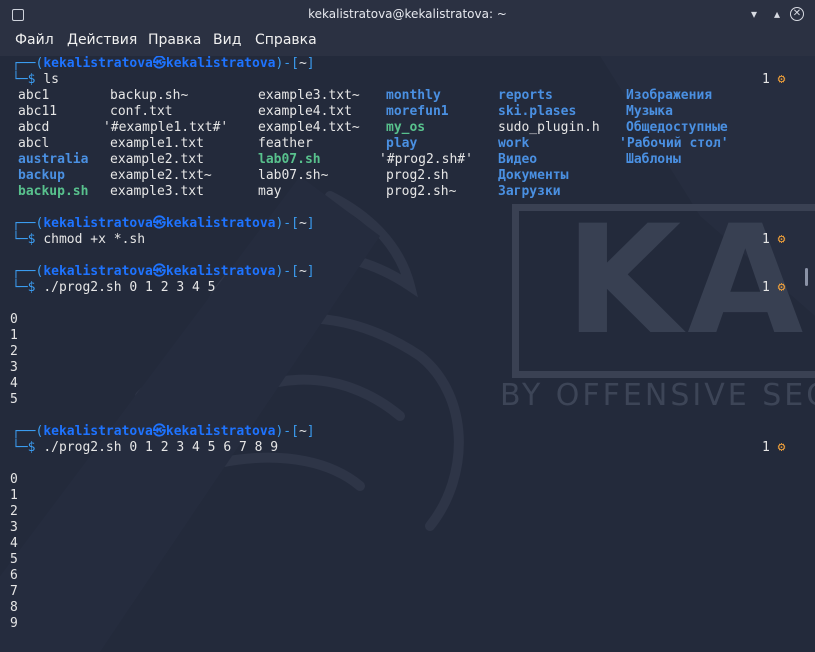  I want to click on window-title: kekalistratova@kekalistratova: ~, so click(407, 14).